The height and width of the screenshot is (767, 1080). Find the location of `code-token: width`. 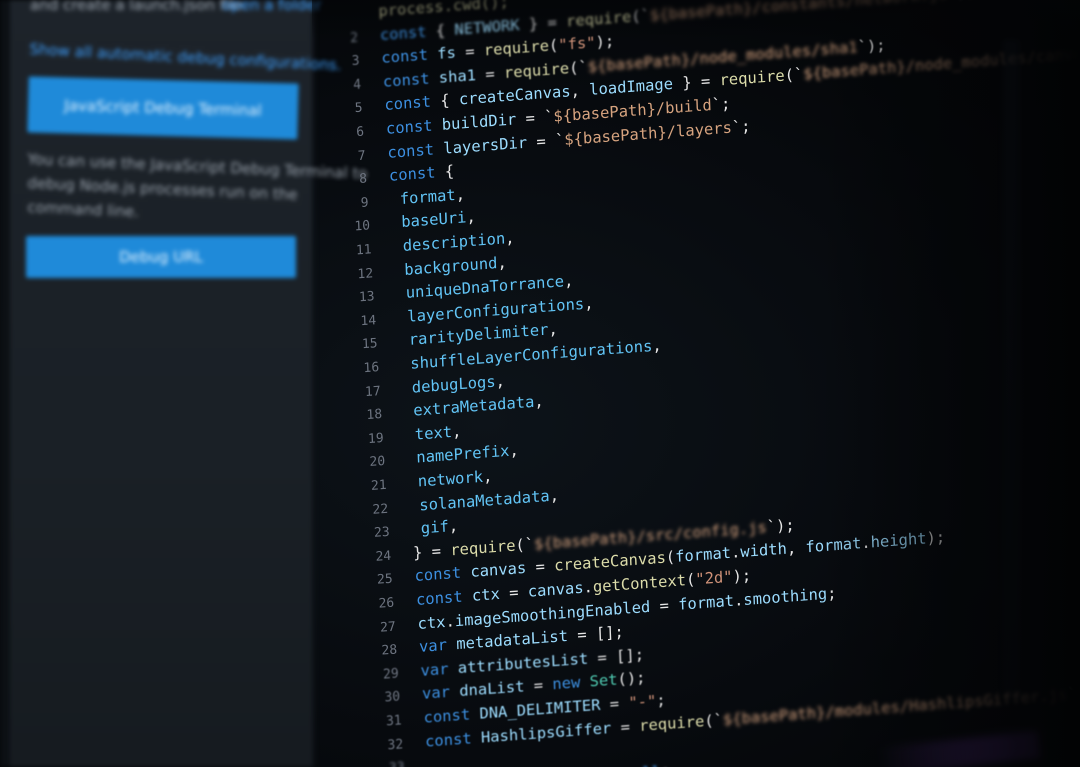

code-token: width is located at coordinates (763, 551).